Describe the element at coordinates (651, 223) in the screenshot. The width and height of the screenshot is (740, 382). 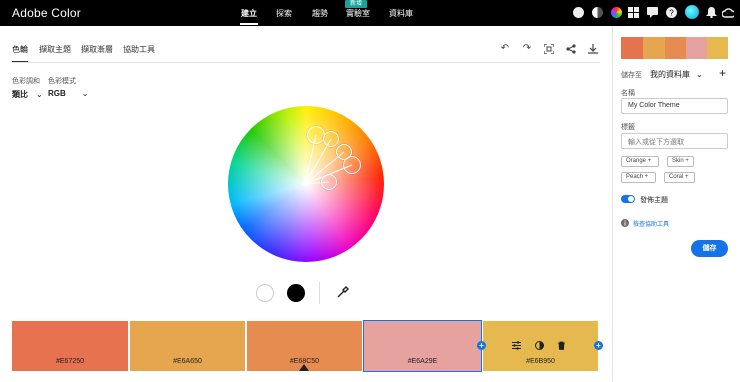
I see `check-accessibility-link: 檢查協助工具` at that location.